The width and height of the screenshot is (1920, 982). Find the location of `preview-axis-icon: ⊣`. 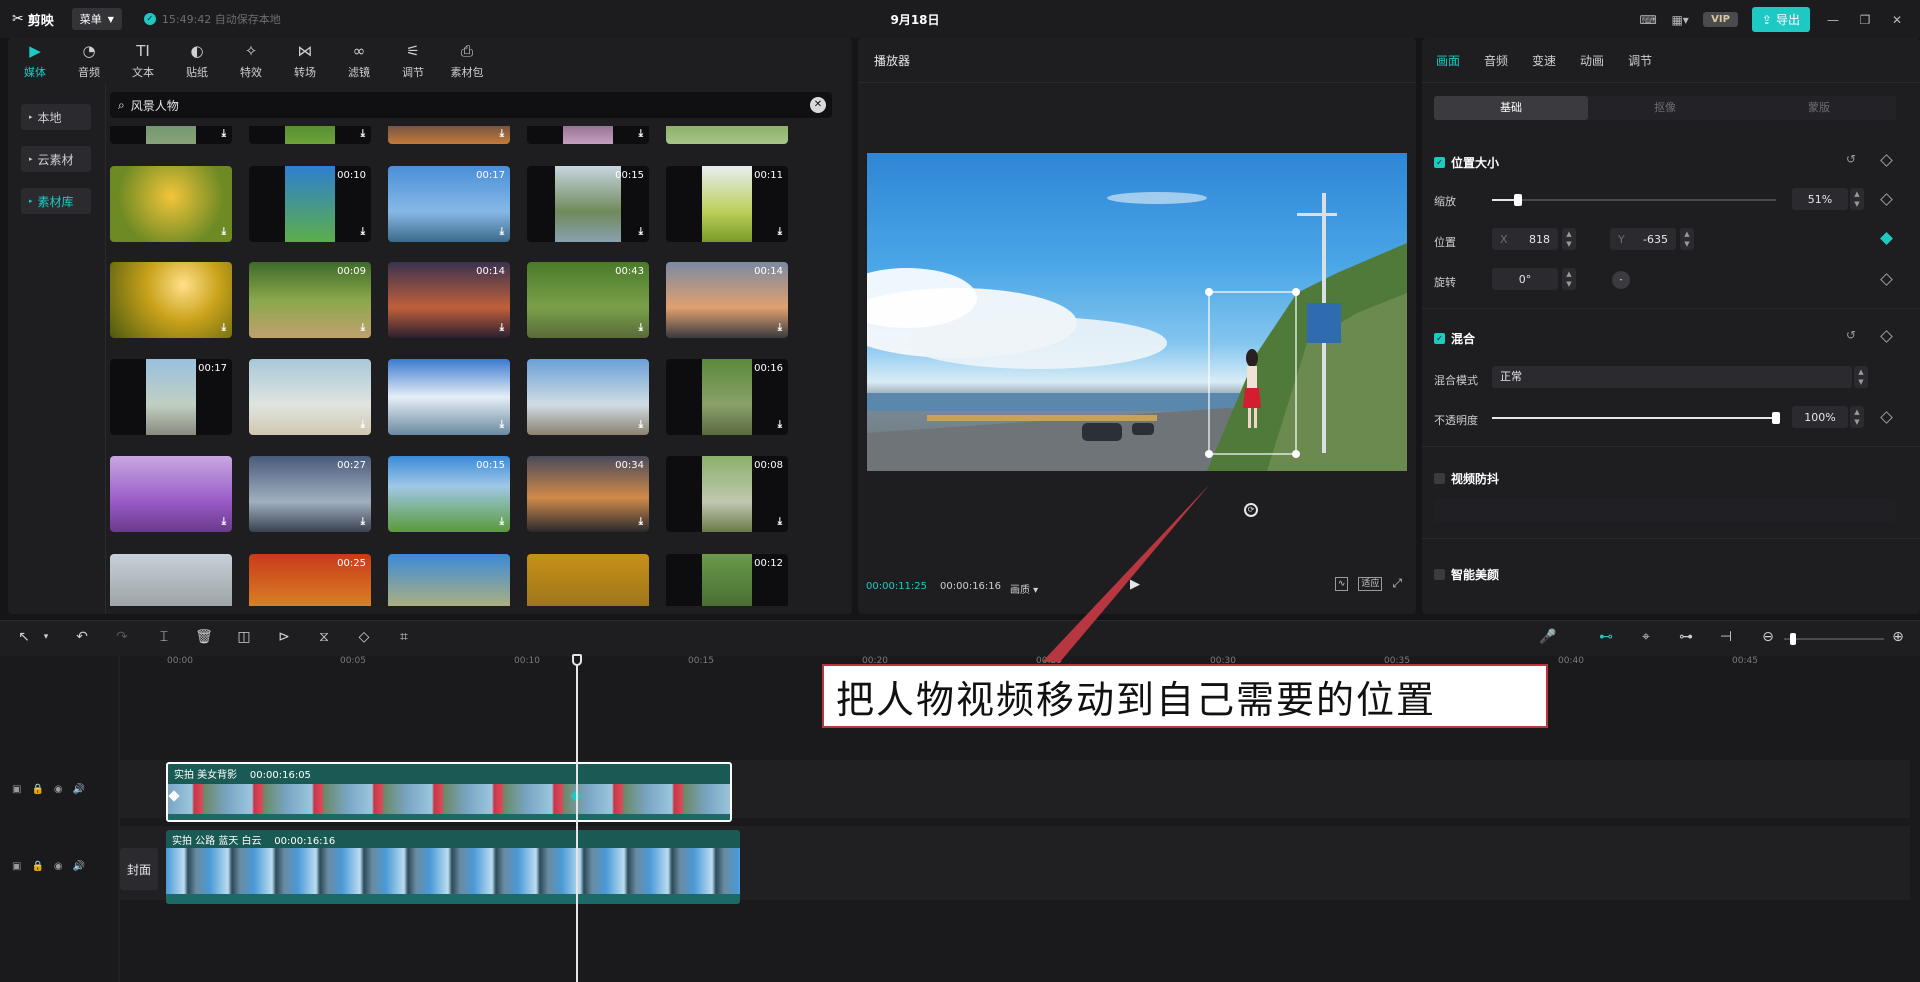

preview-axis-icon: ⊣ is located at coordinates (1726, 637).